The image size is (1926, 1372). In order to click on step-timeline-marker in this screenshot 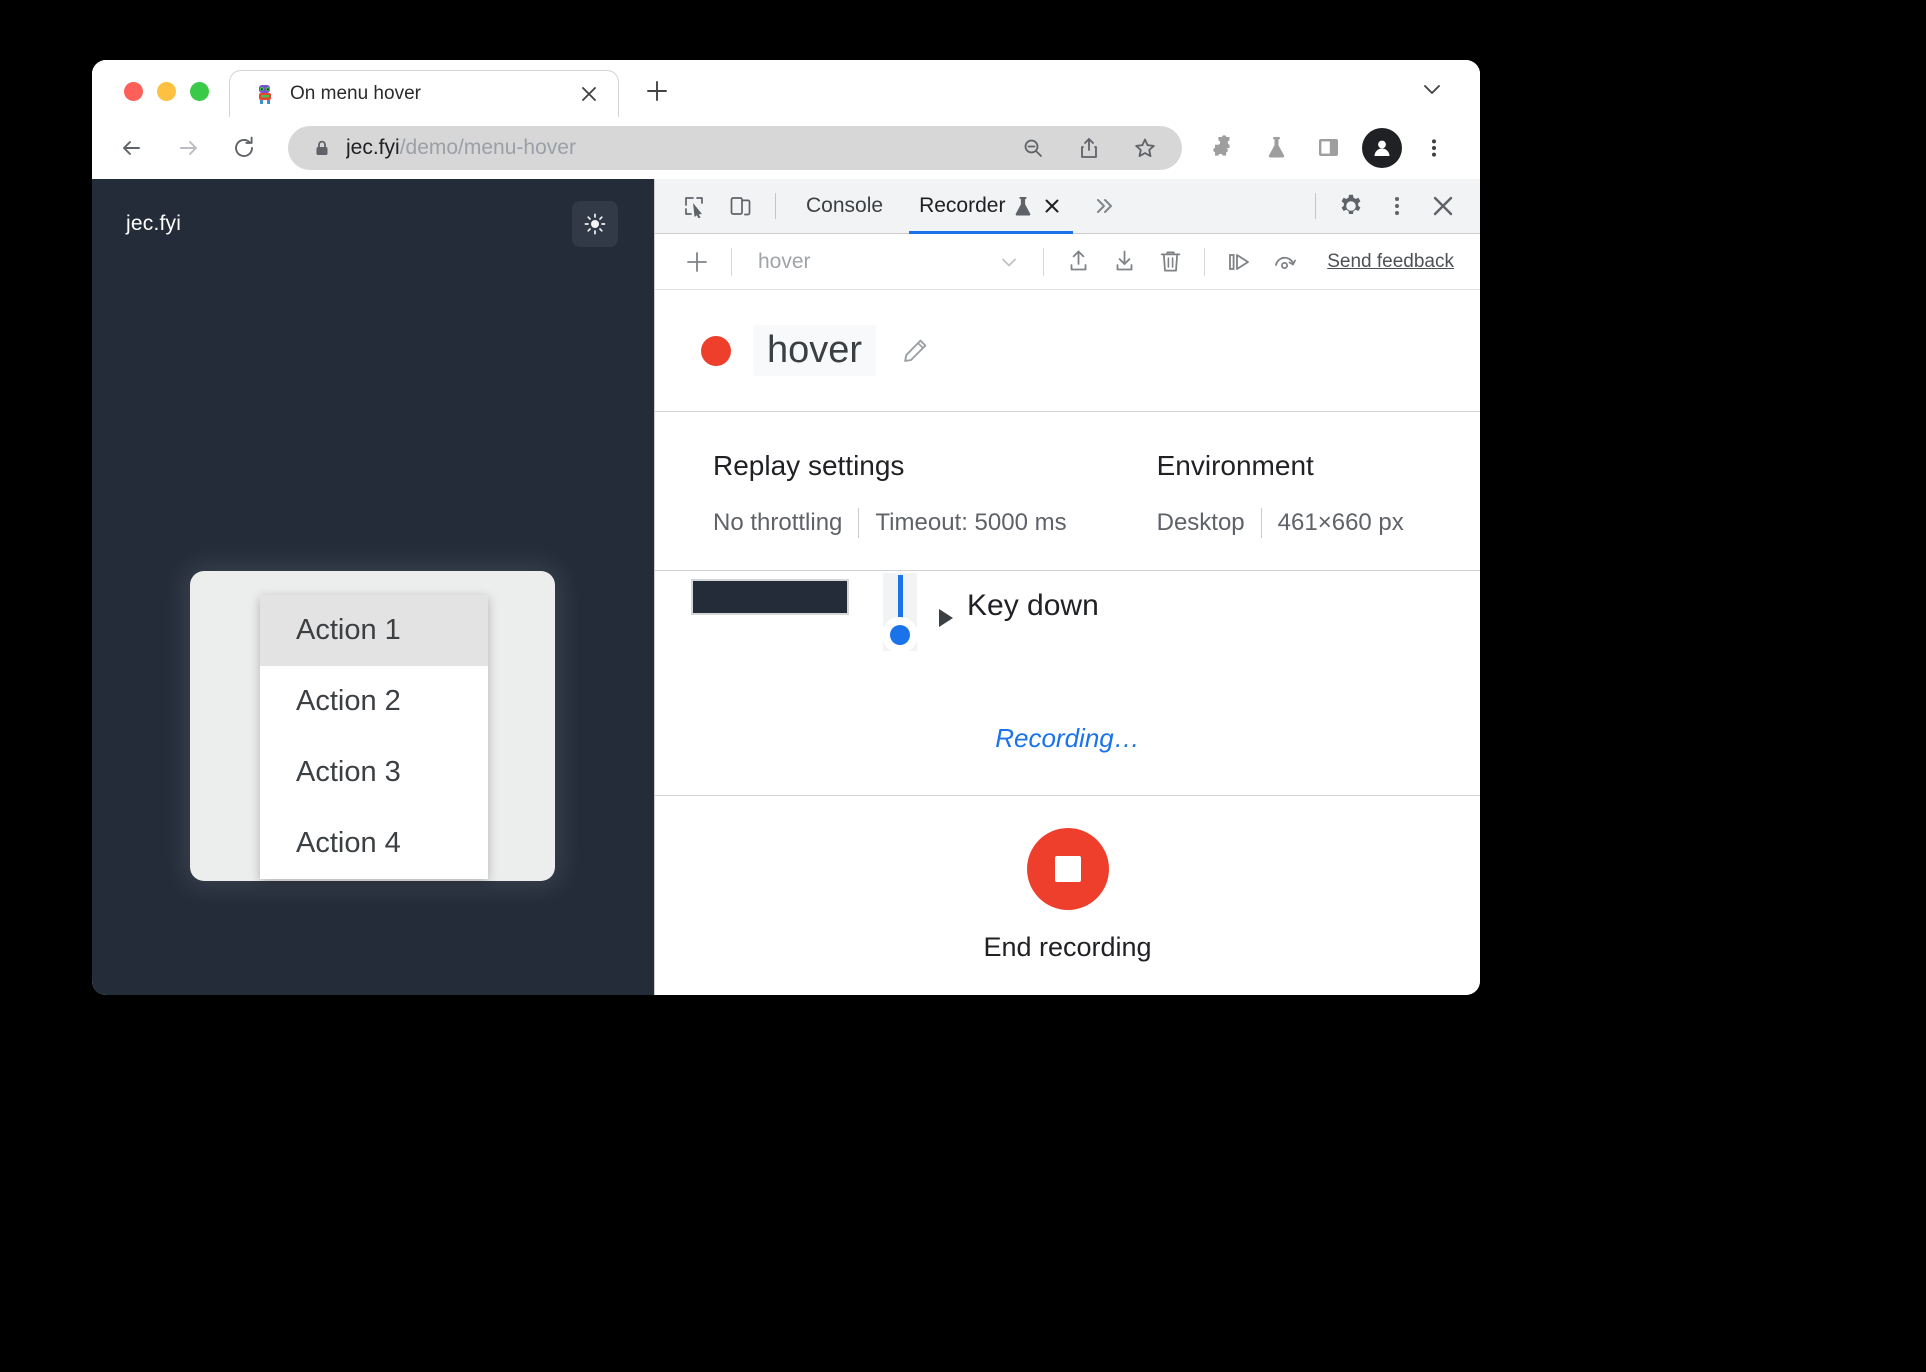, I will do `click(900, 612)`.